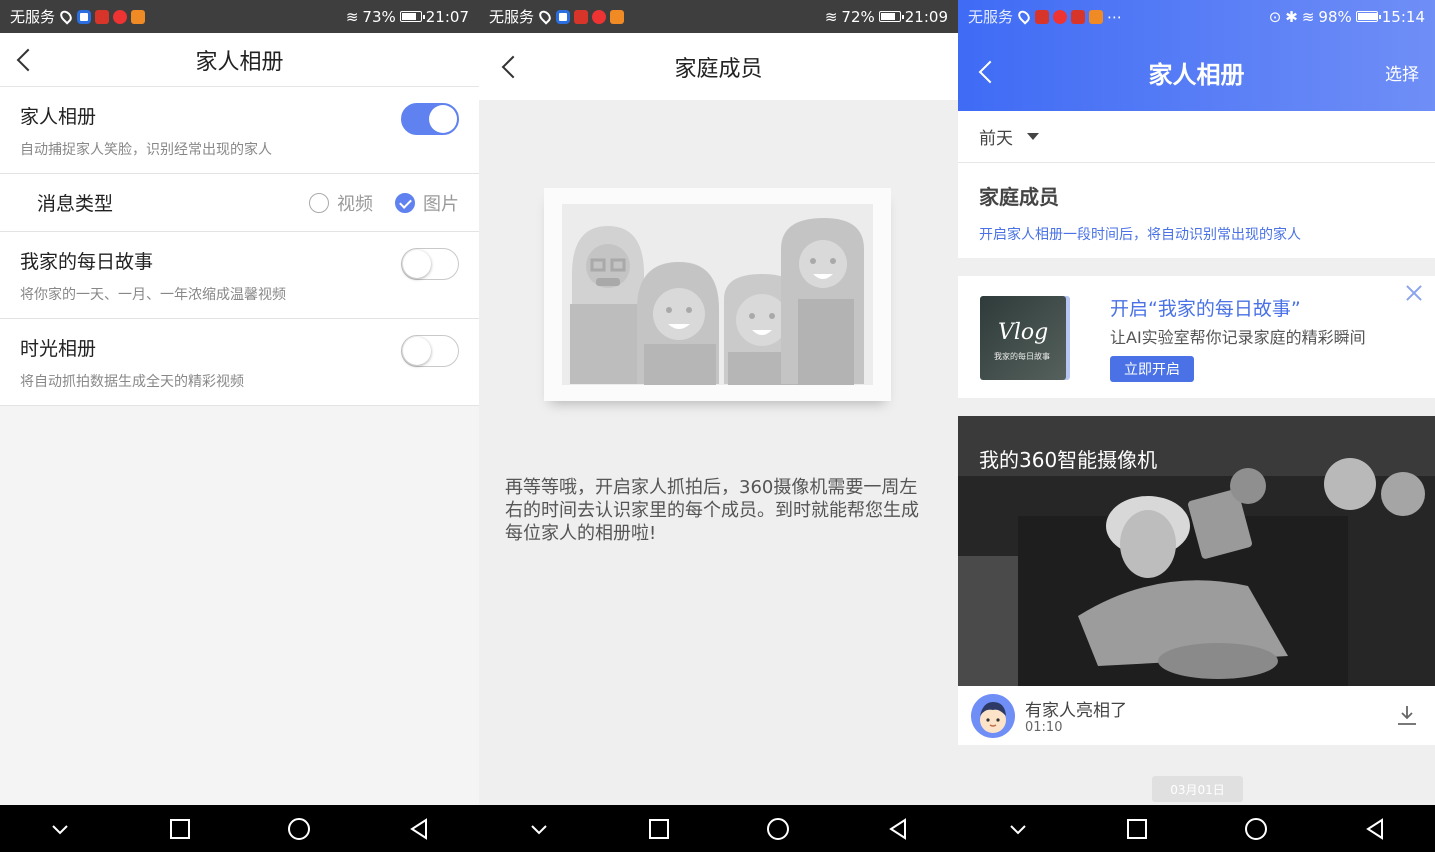  What do you see at coordinates (1402, 72) in the screenshot?
I see `select-button: 选择` at bounding box center [1402, 72].